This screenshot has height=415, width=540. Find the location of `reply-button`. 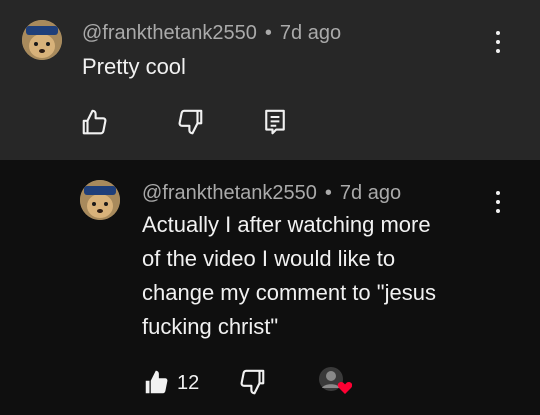

reply-button is located at coordinates (275, 122).